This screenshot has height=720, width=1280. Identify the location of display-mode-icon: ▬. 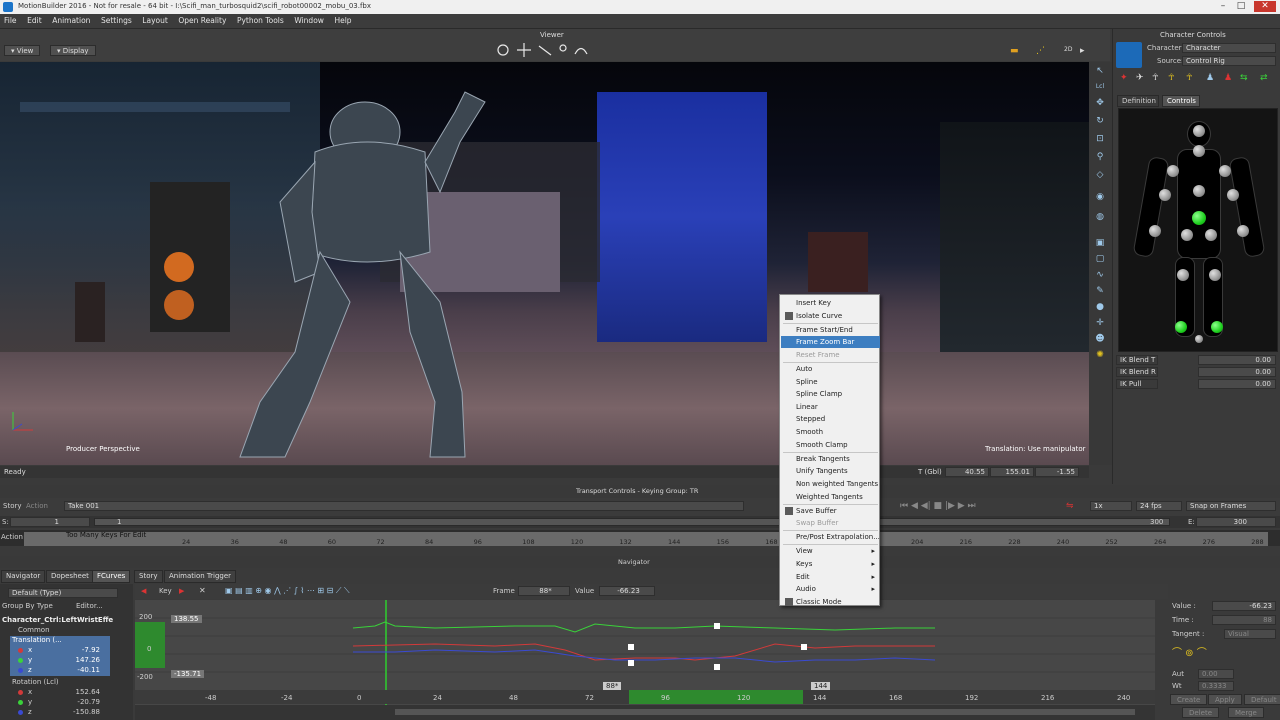
(1014, 51).